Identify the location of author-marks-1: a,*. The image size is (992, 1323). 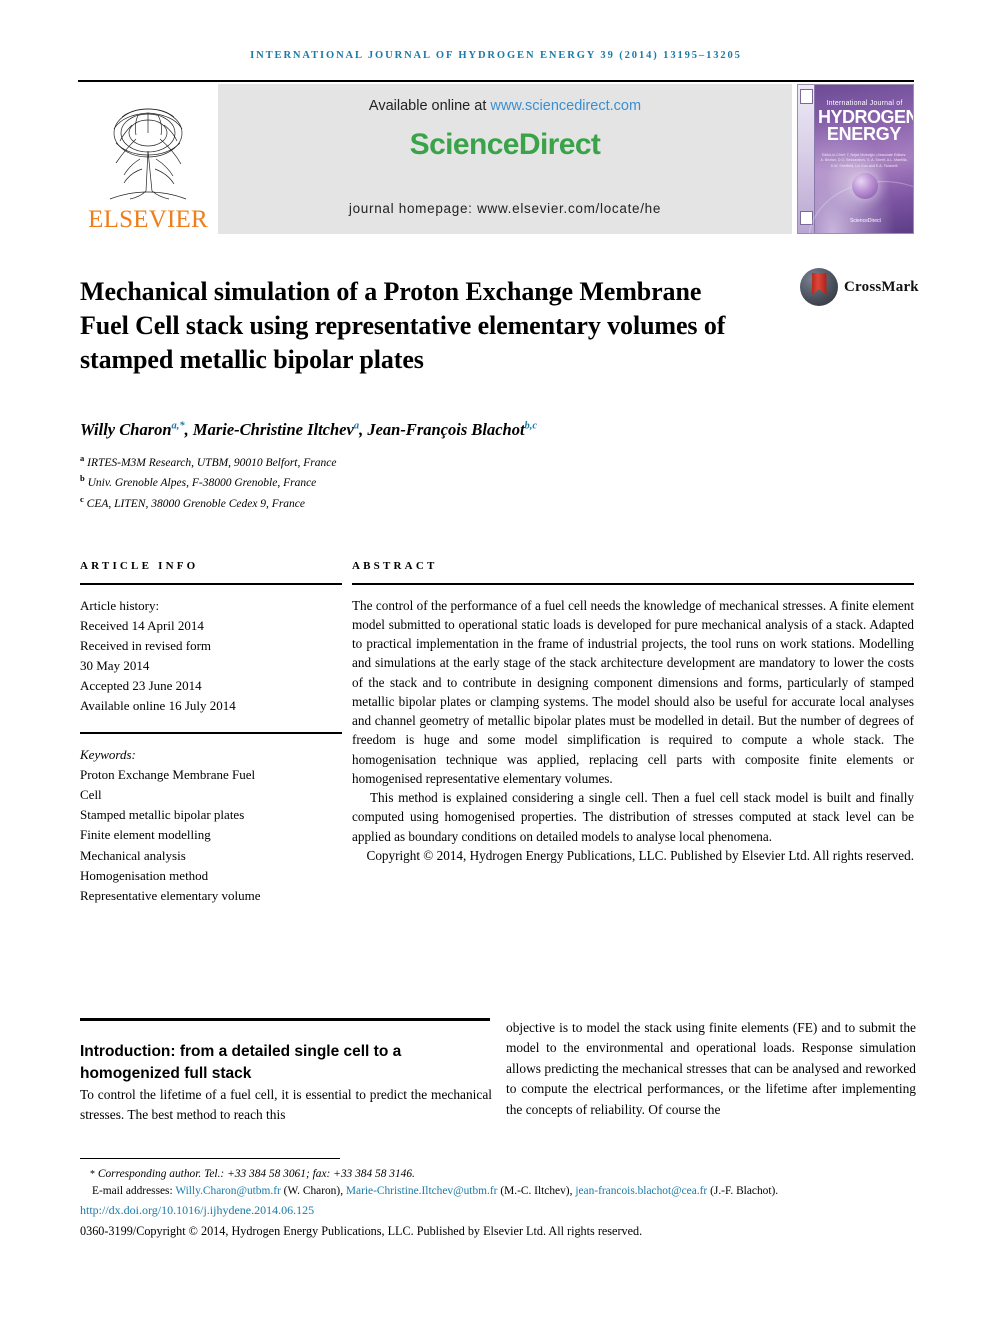
(178, 426).